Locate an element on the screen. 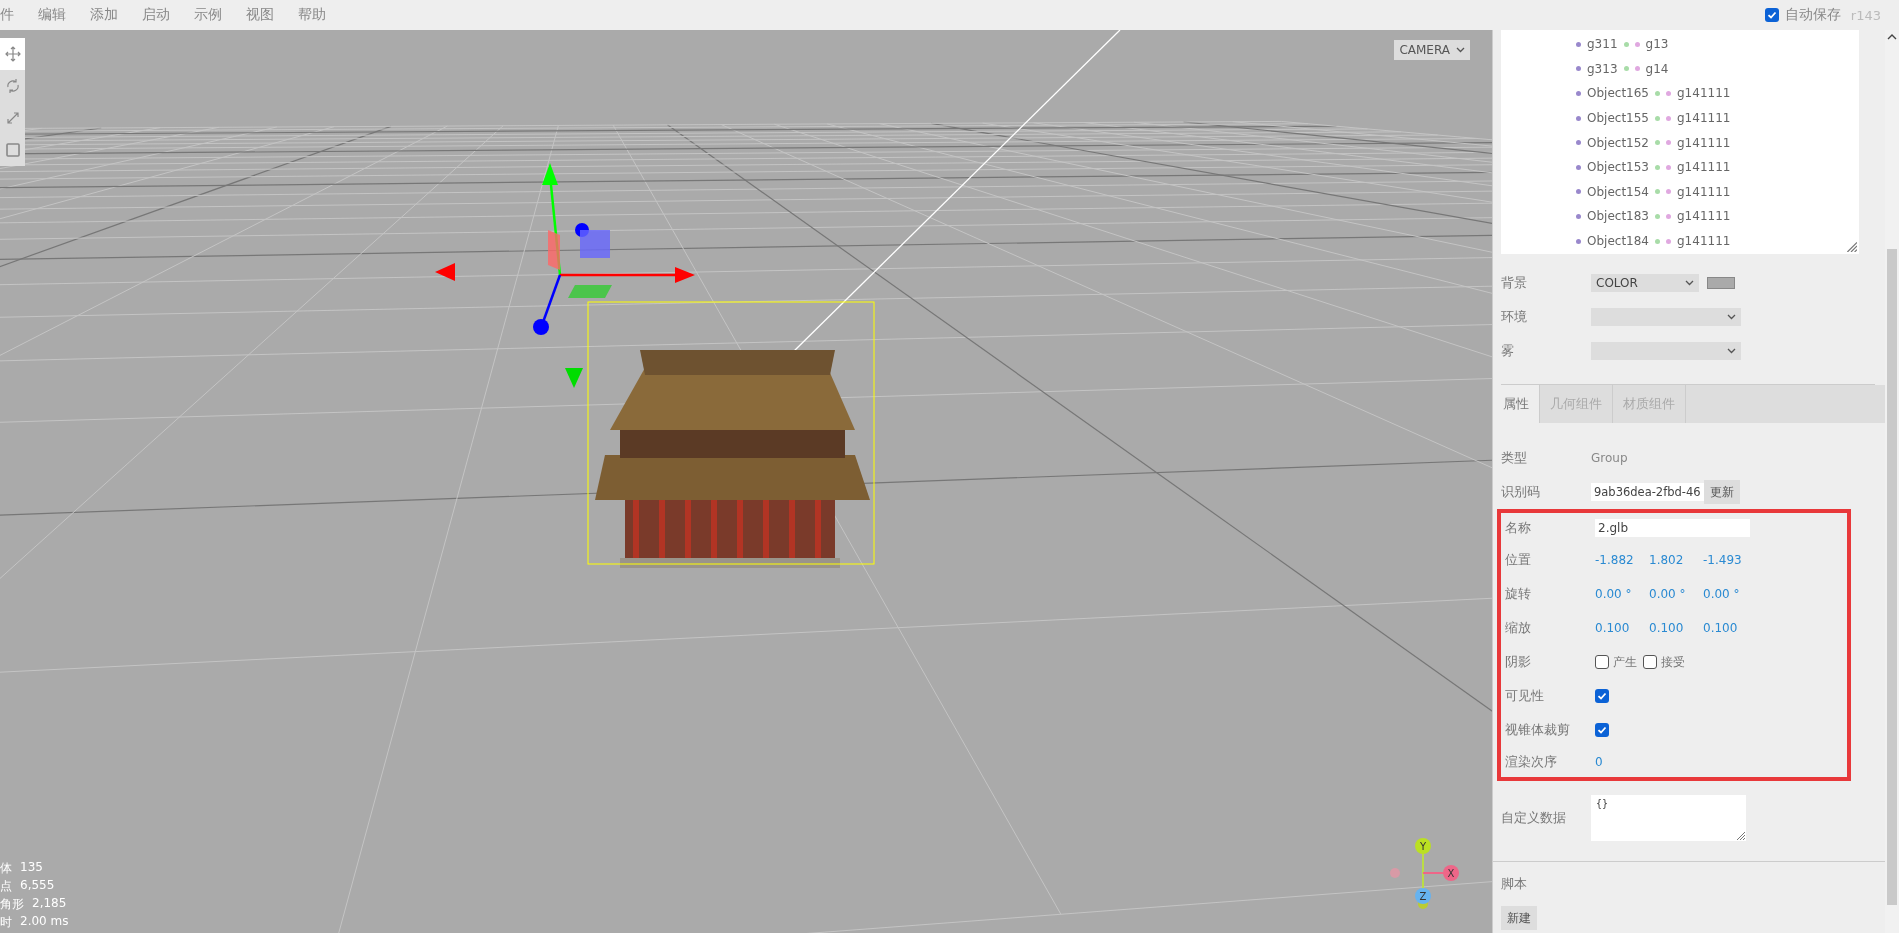 The image size is (1899, 933). custom-data-field: {} is located at coordinates (1668, 818).